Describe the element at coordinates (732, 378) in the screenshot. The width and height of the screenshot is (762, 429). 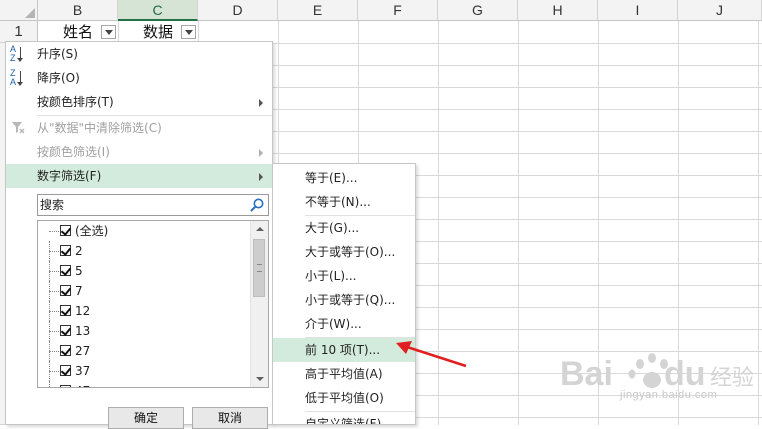
I see `svg-text: 经验` at that location.